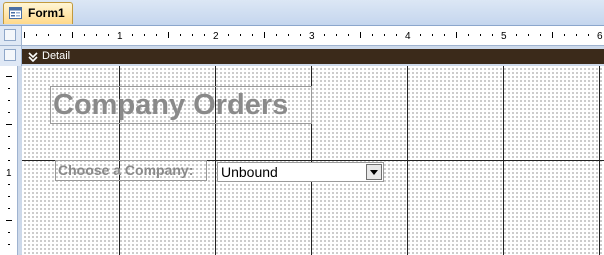 The width and height of the screenshot is (604, 255). I want to click on dropdown-arrow-icon, so click(374, 172).